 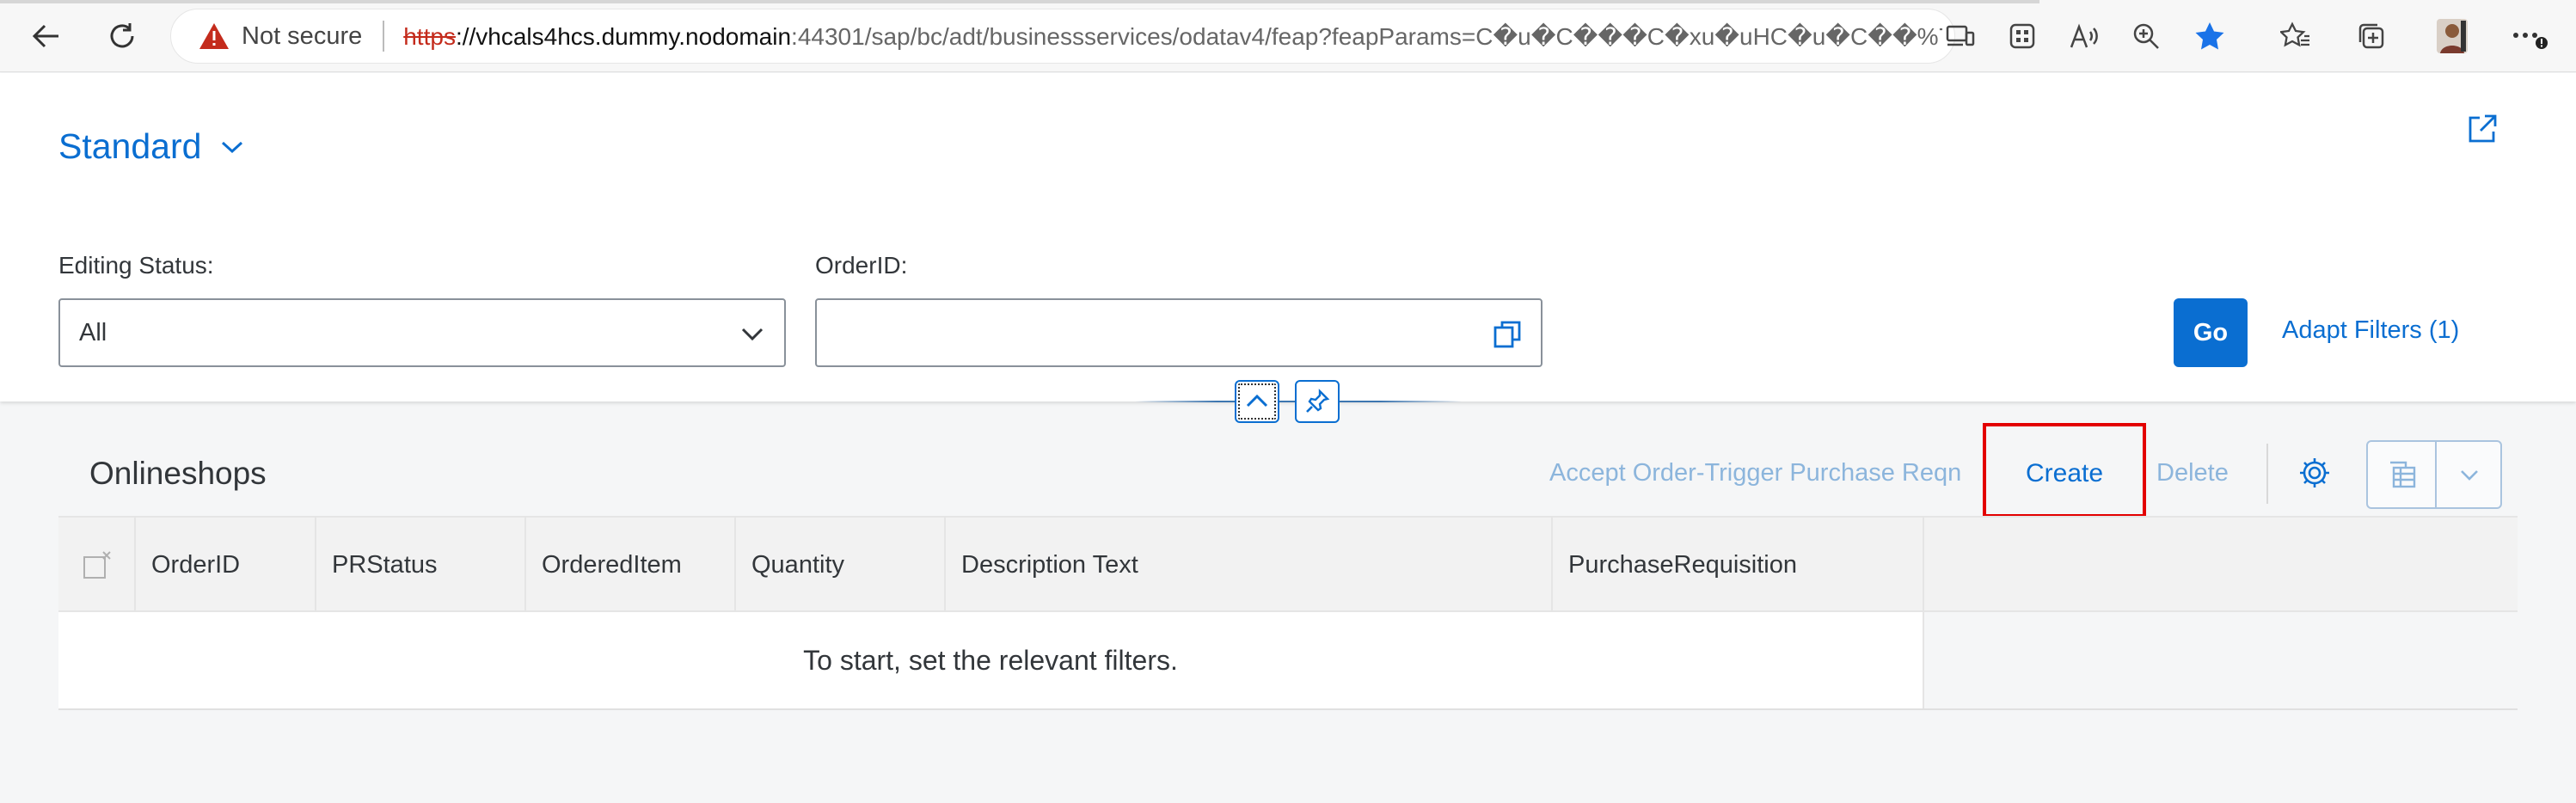 I want to click on go-button: Go, so click(x=2211, y=333).